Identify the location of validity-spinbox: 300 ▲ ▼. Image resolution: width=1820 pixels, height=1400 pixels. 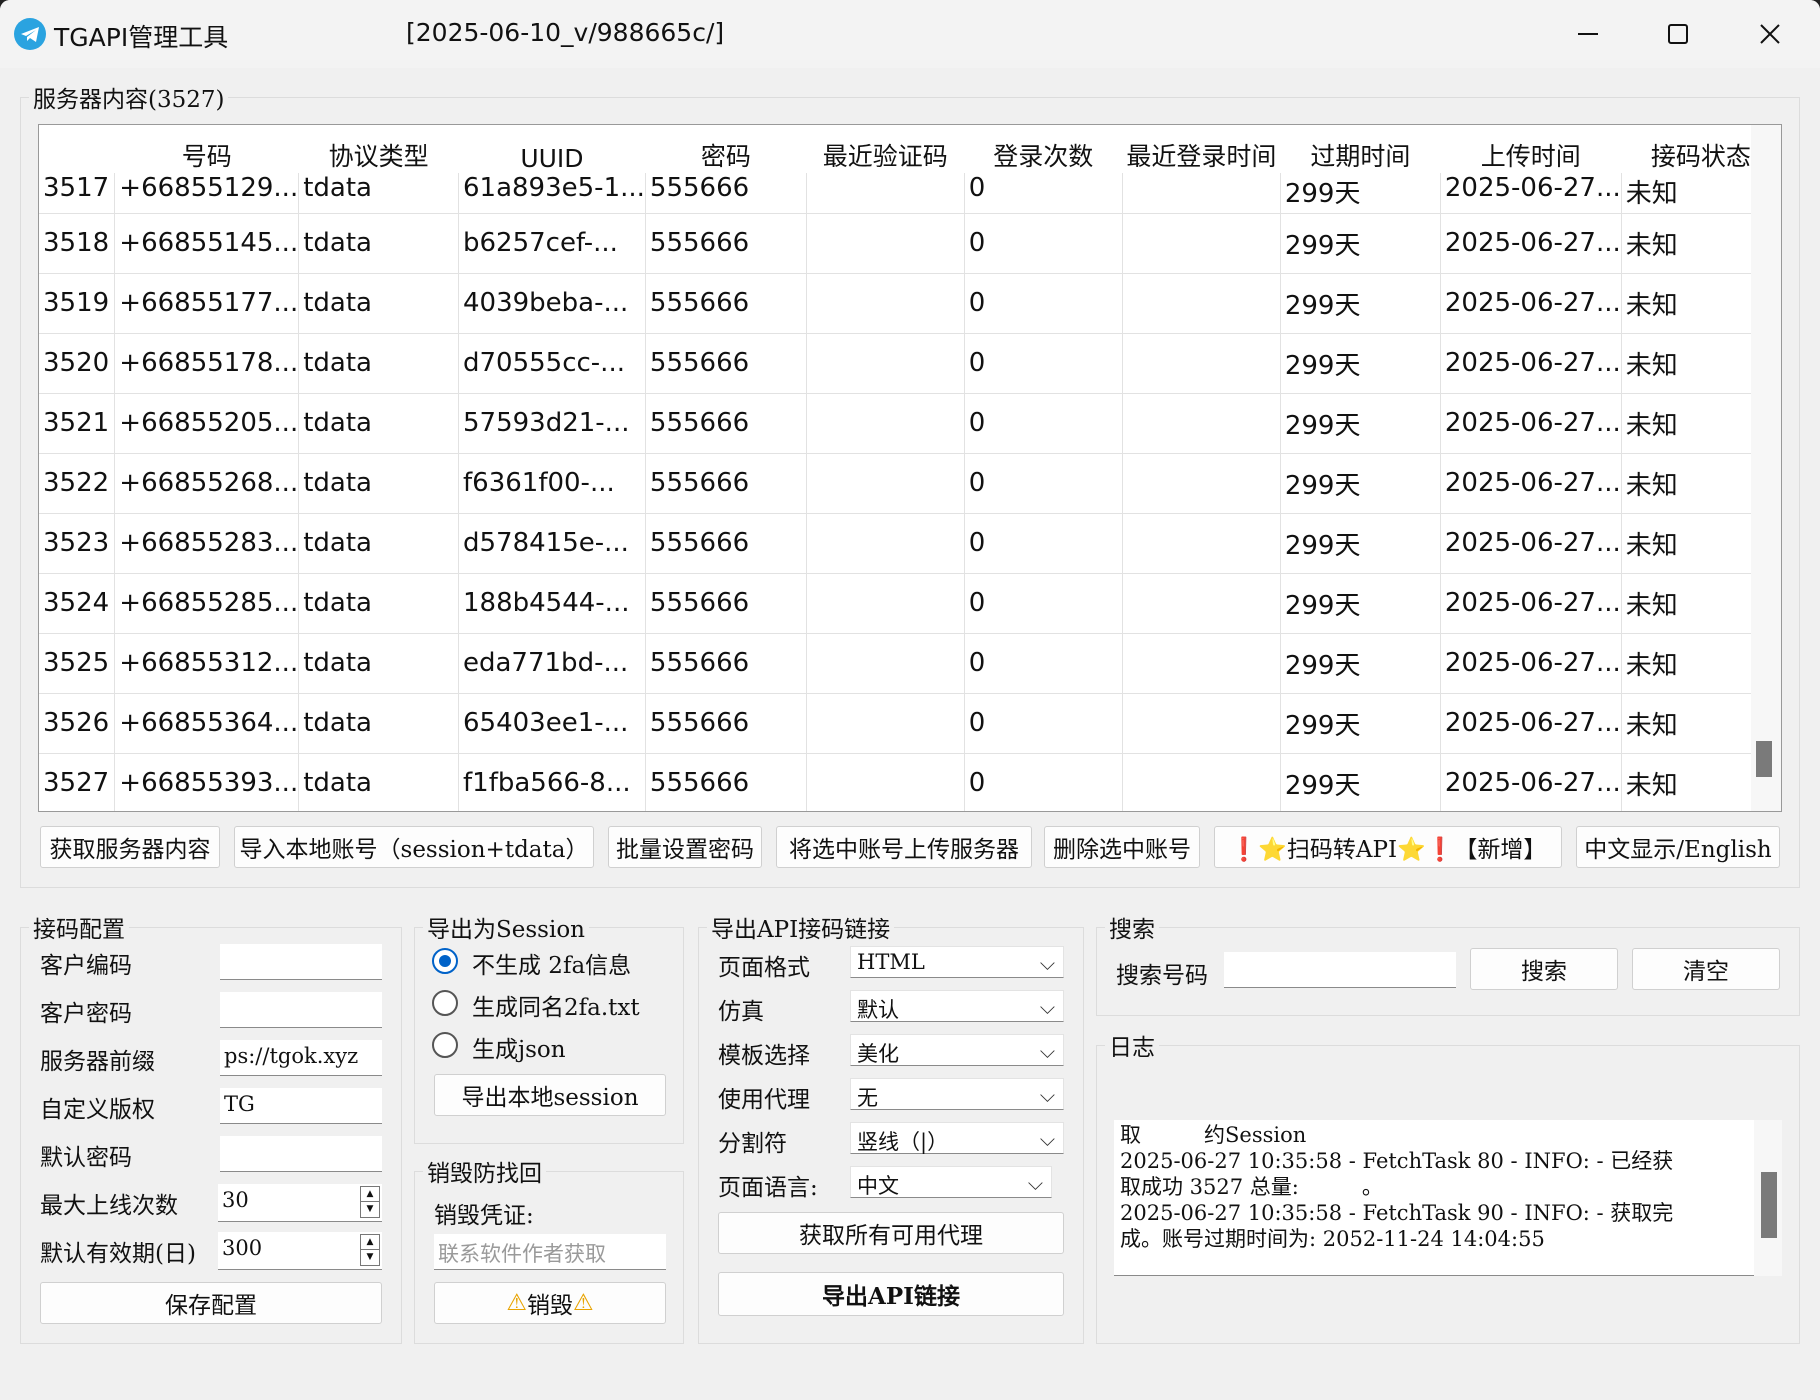
(300, 1251).